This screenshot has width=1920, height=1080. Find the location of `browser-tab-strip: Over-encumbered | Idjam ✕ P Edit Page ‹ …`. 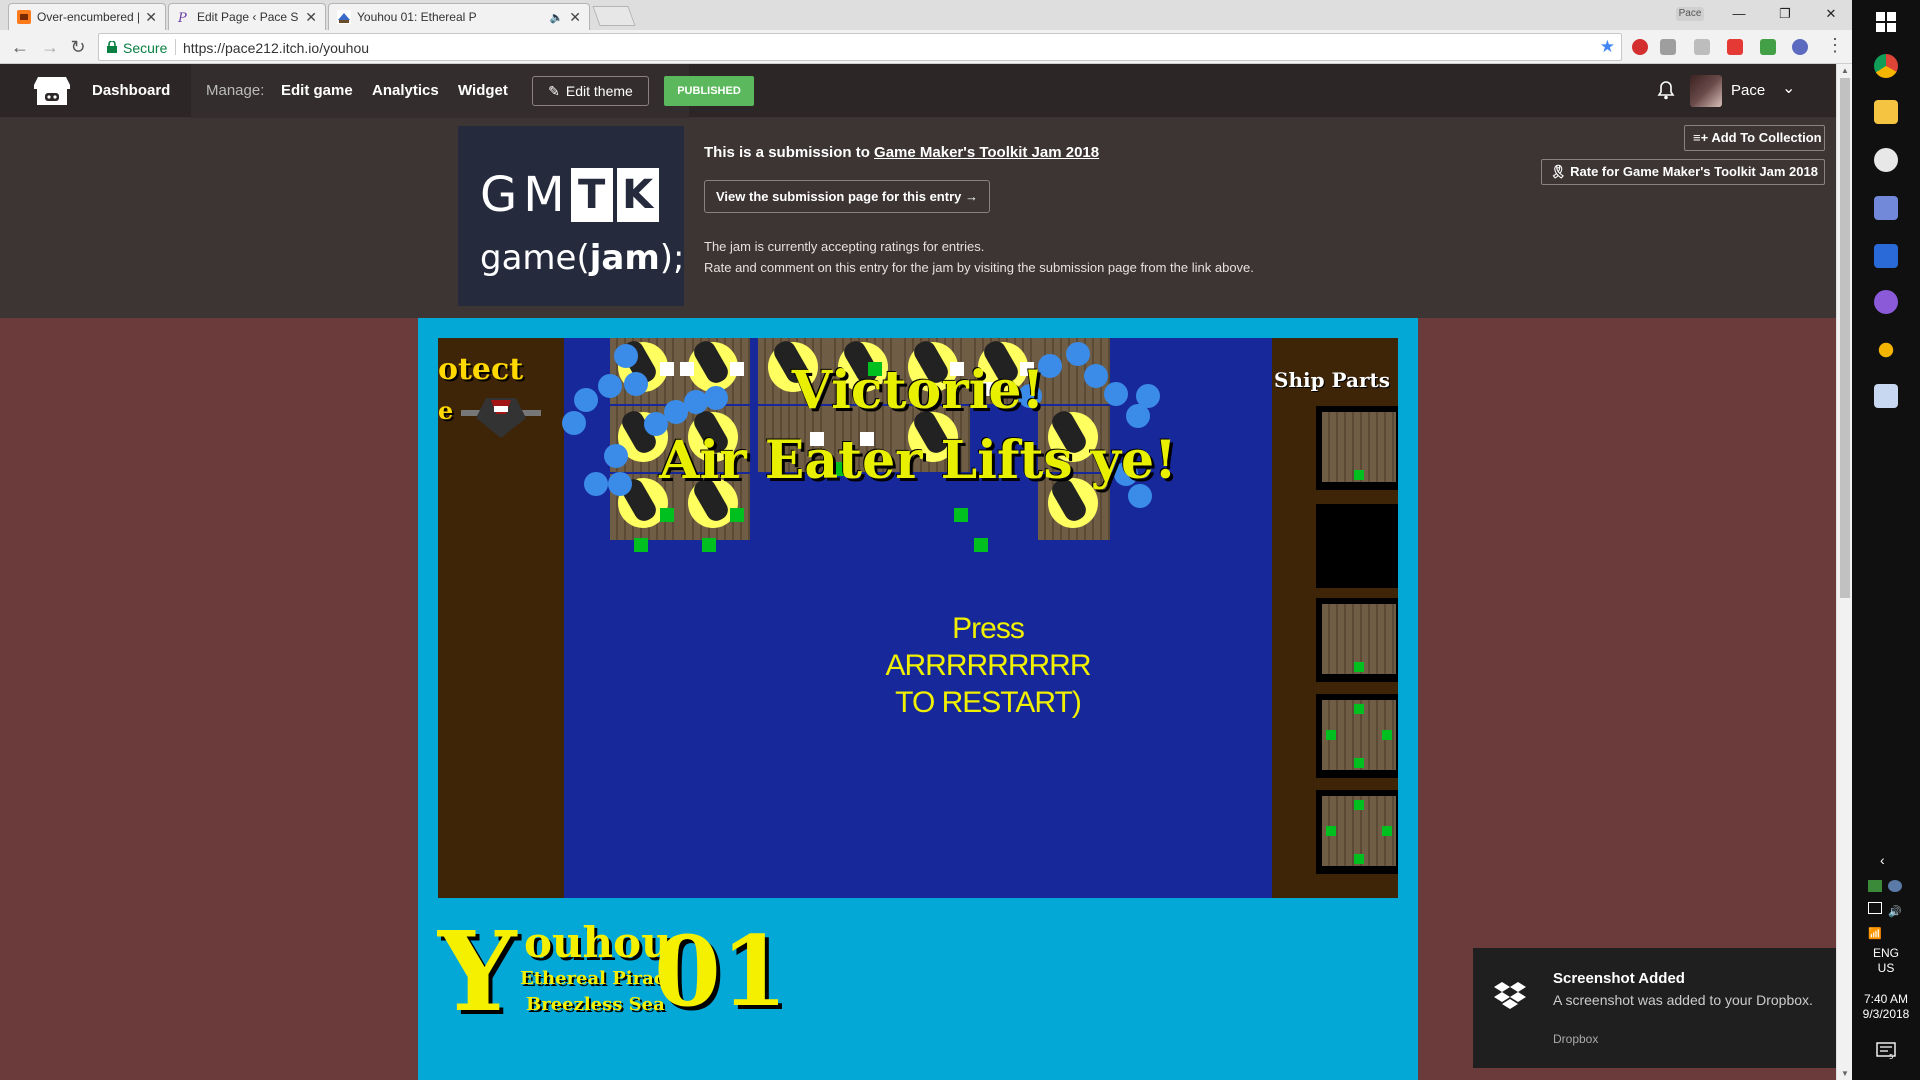

browser-tab-strip: Over-encumbered | Idjam ✕ P Edit Page ‹ … is located at coordinates (926, 15).